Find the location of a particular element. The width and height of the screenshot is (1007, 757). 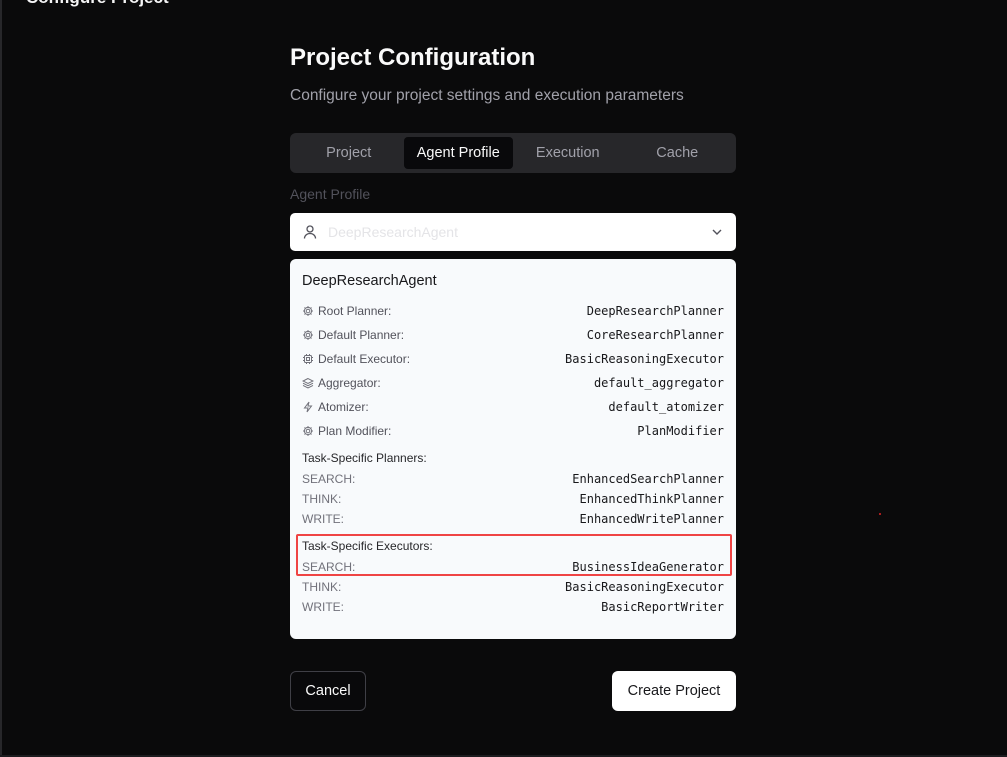

agent-profile-label: Agent Profile is located at coordinates (330, 194).